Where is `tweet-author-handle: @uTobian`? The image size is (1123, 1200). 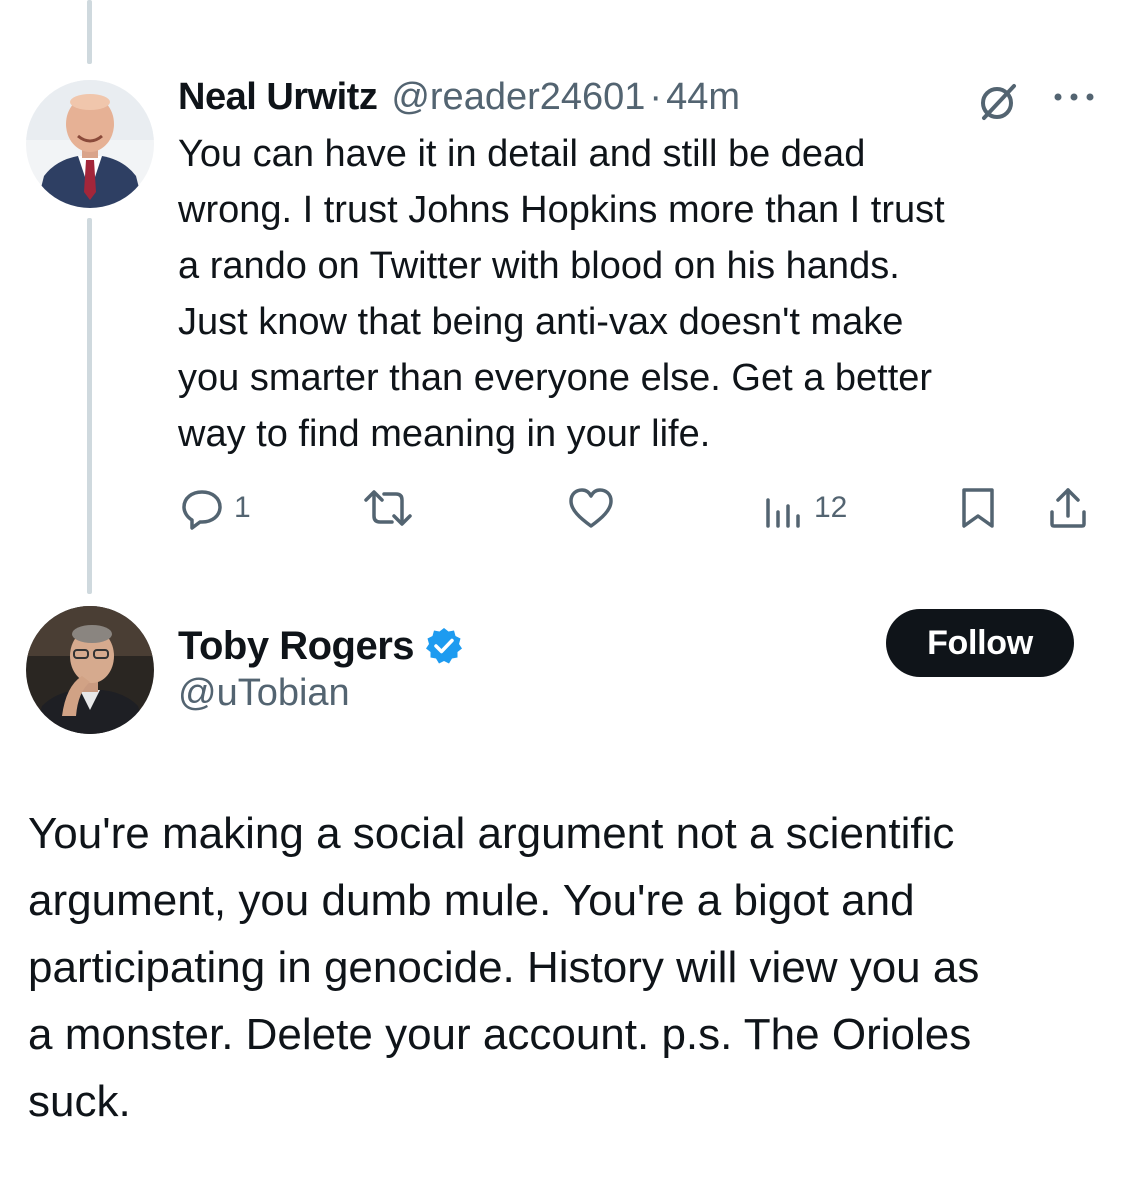 tweet-author-handle: @uTobian is located at coordinates (264, 693).